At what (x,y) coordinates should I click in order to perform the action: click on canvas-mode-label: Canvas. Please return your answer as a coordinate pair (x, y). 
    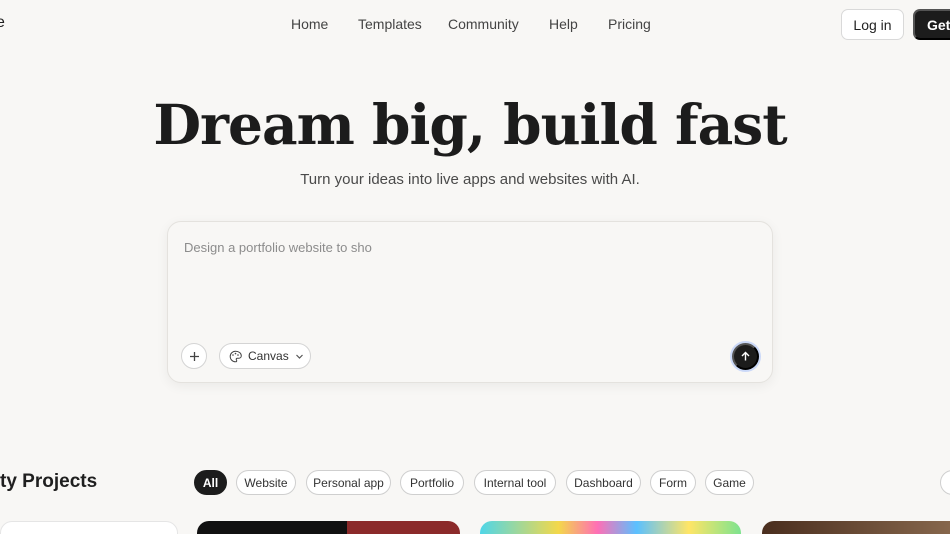
    Looking at the image, I should click on (268, 356).